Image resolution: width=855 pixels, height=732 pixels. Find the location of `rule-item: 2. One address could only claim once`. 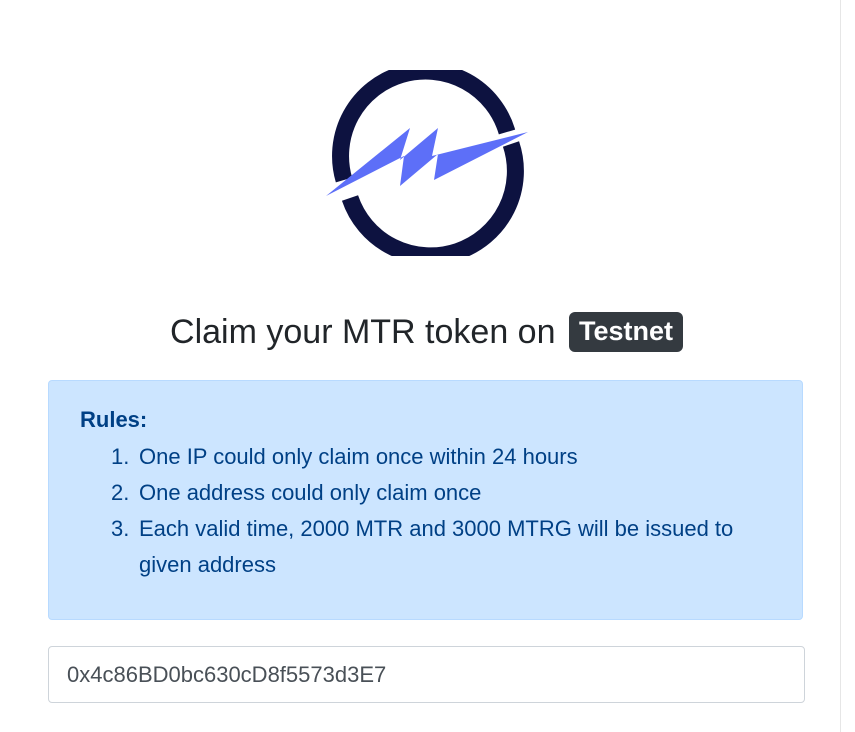

rule-item: 2. One address could only claim once is located at coordinates (446, 493).